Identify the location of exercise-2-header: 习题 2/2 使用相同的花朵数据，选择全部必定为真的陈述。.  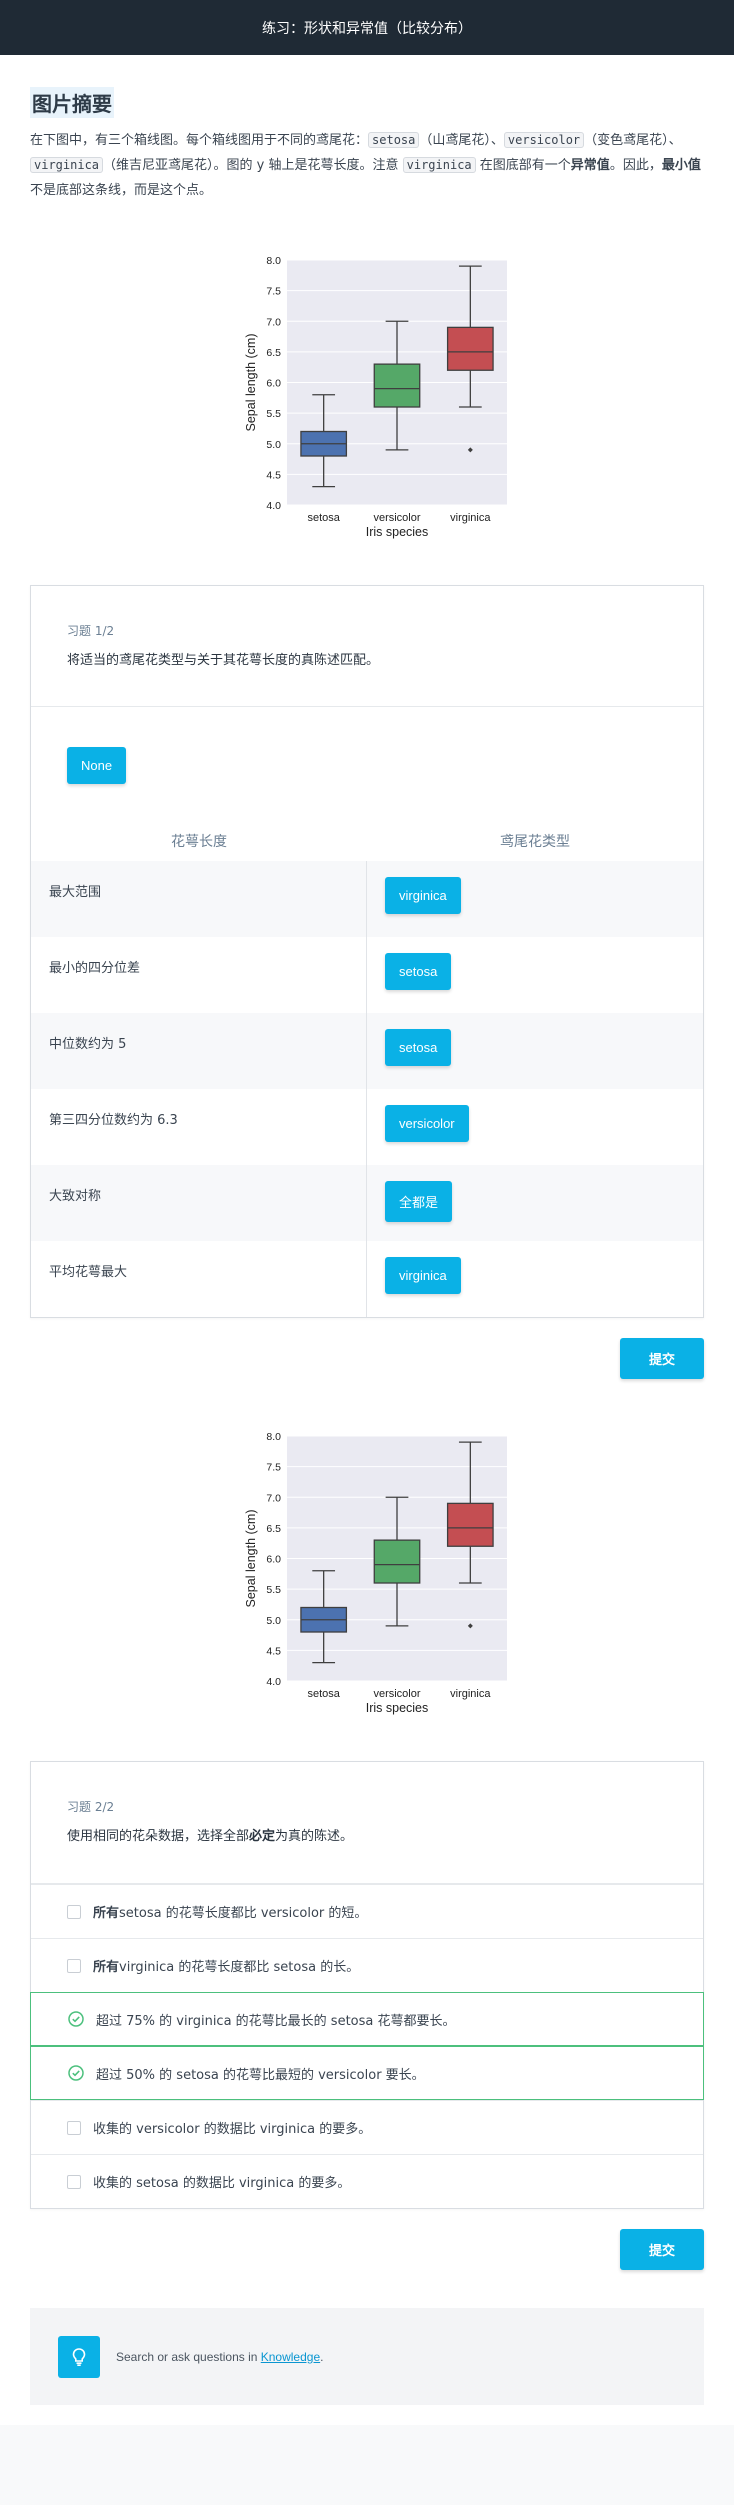
(367, 1823).